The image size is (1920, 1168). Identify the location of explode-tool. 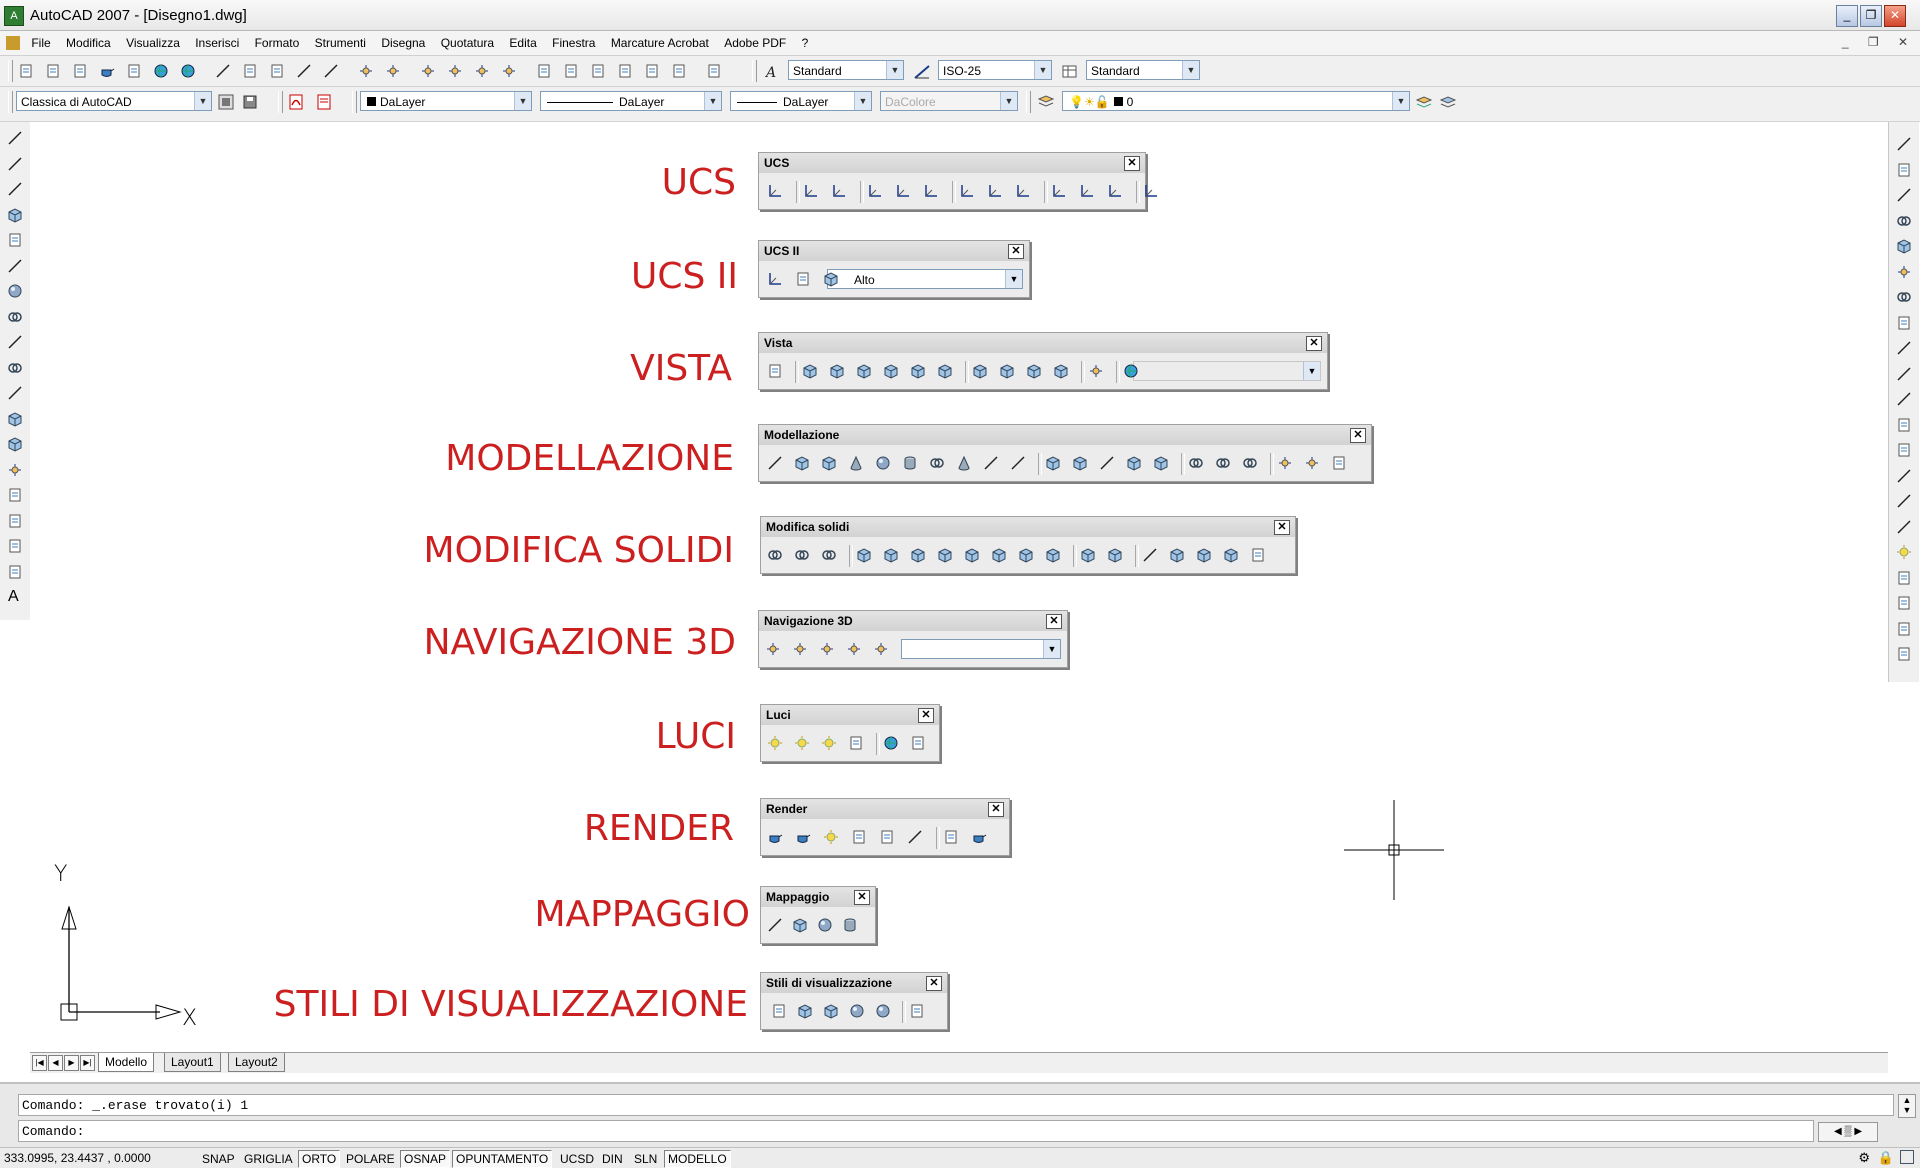
(1904, 552).